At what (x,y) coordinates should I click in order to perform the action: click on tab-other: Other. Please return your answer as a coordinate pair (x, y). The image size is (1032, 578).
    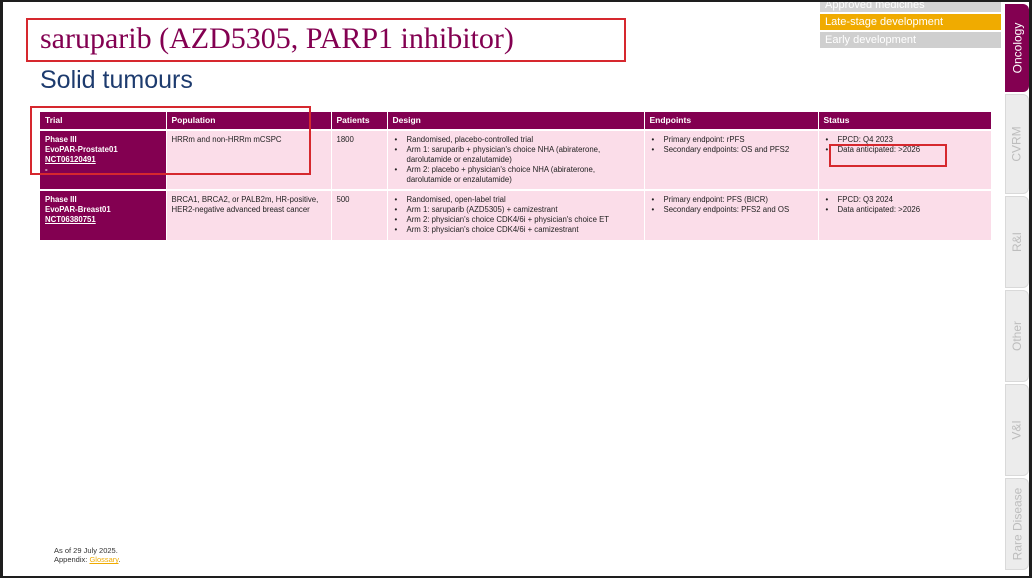
    Looking at the image, I should click on (1017, 336).